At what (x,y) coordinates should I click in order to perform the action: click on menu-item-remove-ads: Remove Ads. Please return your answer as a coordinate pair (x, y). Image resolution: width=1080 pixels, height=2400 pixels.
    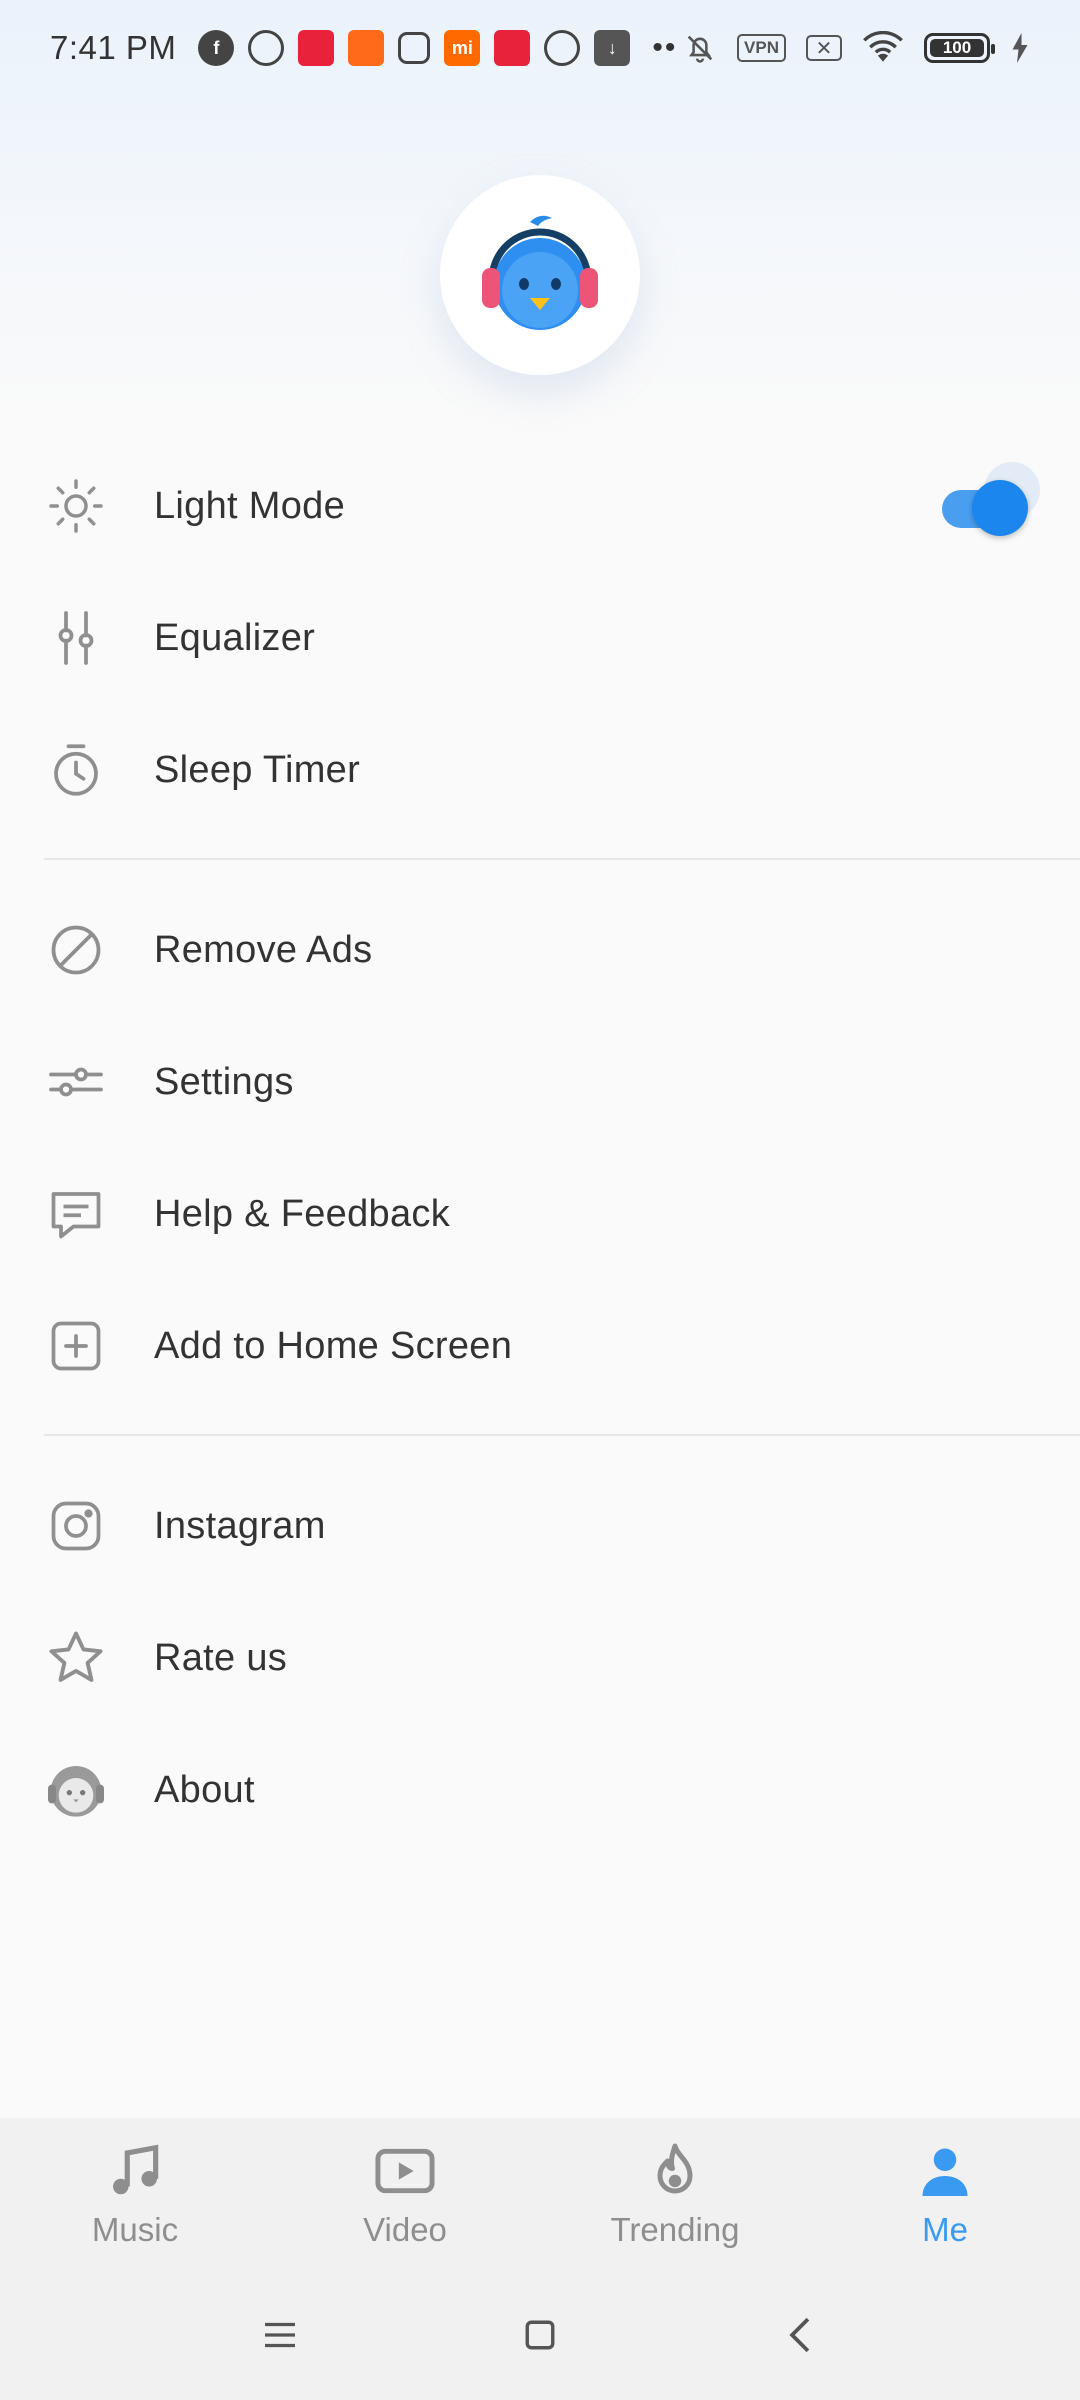
    Looking at the image, I should click on (540, 950).